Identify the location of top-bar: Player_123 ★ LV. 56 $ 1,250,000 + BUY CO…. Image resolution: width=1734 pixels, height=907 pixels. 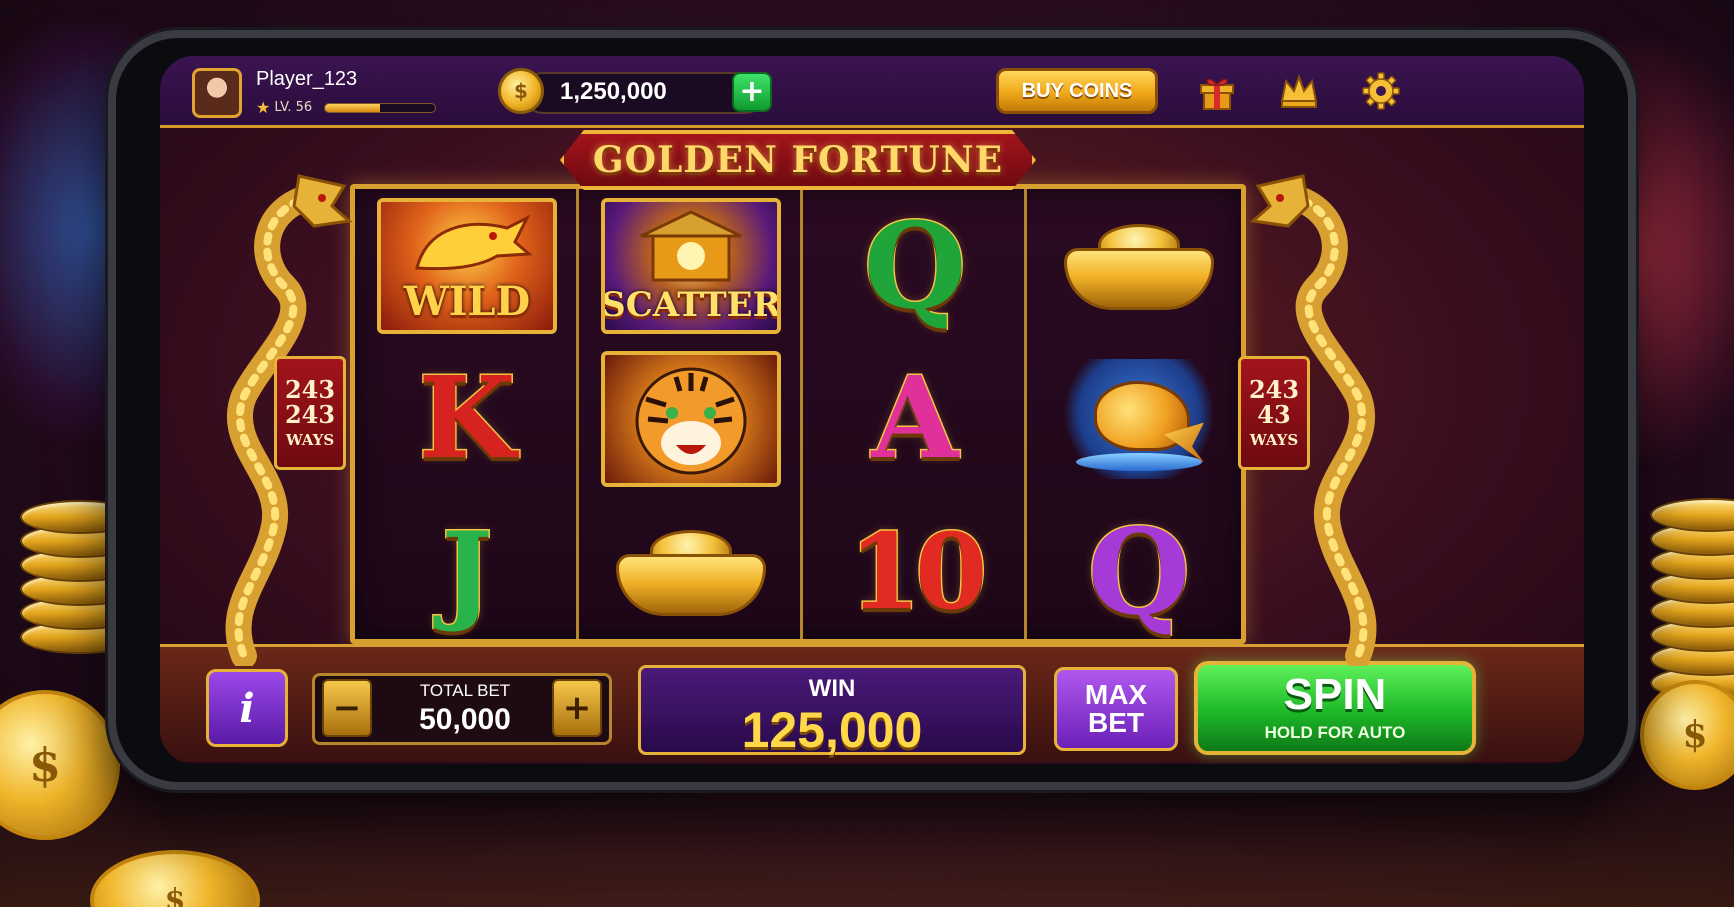
(872, 92).